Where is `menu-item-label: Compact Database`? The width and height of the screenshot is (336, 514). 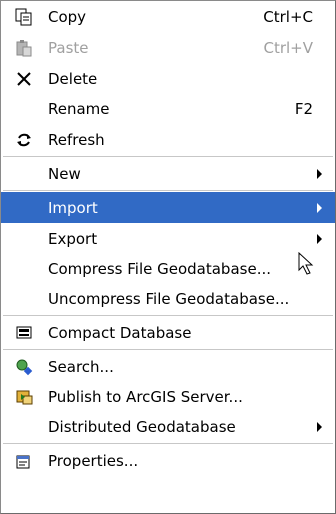 menu-item-label: Compact Database is located at coordinates (120, 332).